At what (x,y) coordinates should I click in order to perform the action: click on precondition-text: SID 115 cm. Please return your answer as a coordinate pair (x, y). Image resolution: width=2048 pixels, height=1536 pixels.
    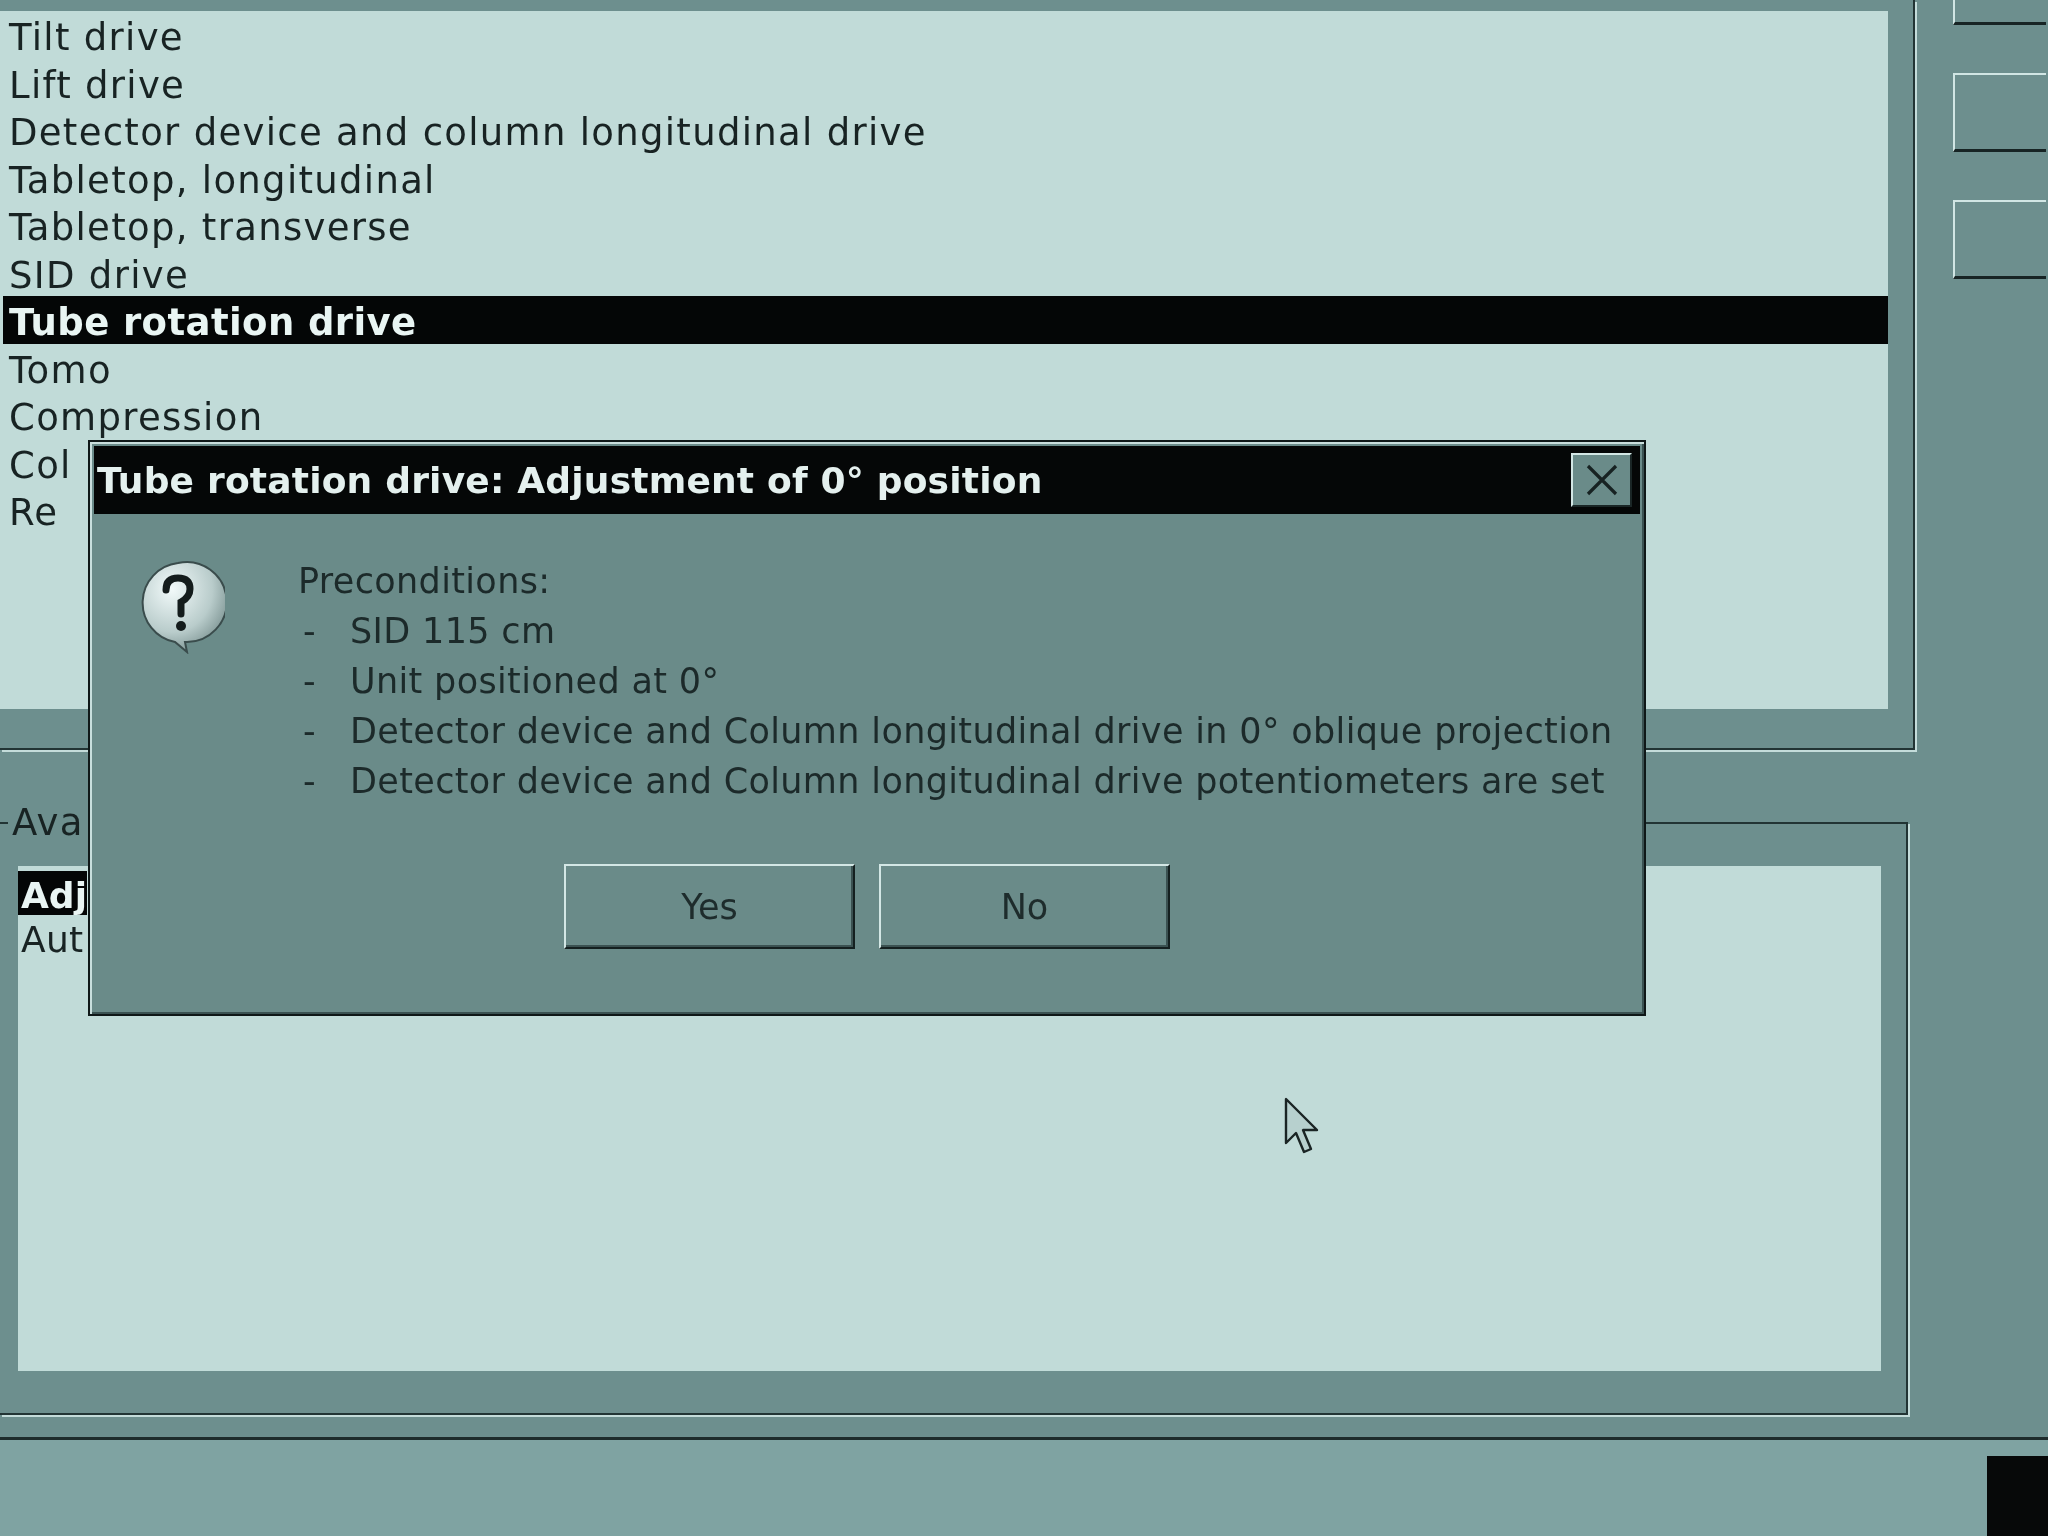
    Looking at the image, I should click on (453, 631).